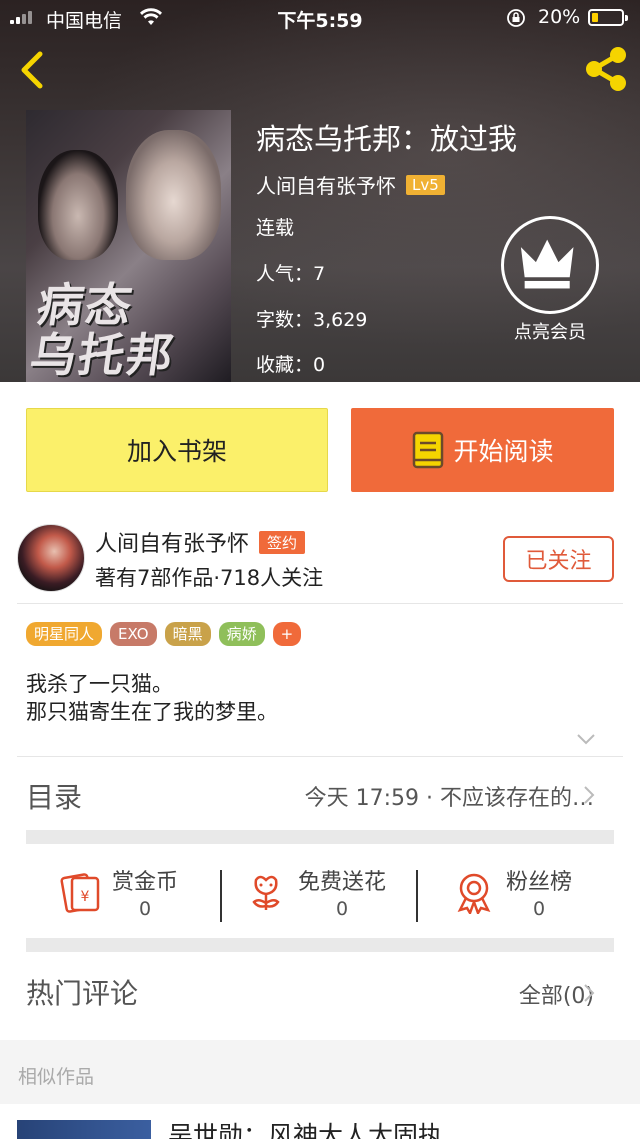 Image resolution: width=640 pixels, height=1139 pixels. I want to click on similar-work-item: 吴世勋：风神大人太固执, so click(320, 1121).